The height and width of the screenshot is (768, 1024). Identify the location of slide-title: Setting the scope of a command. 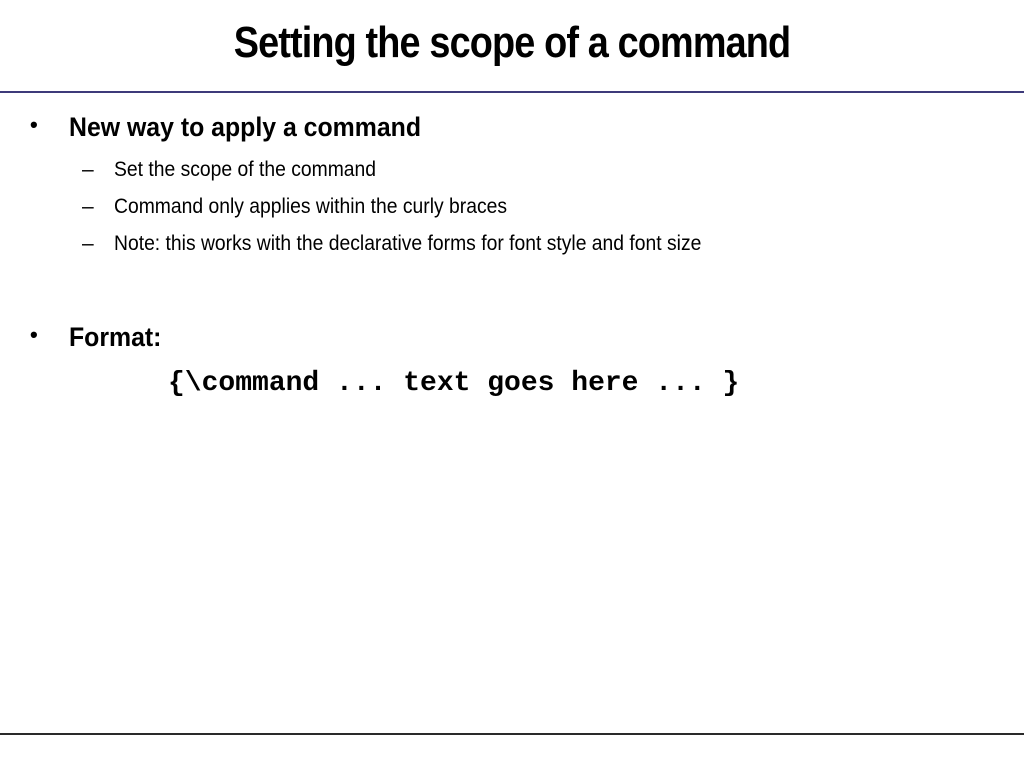
(512, 42).